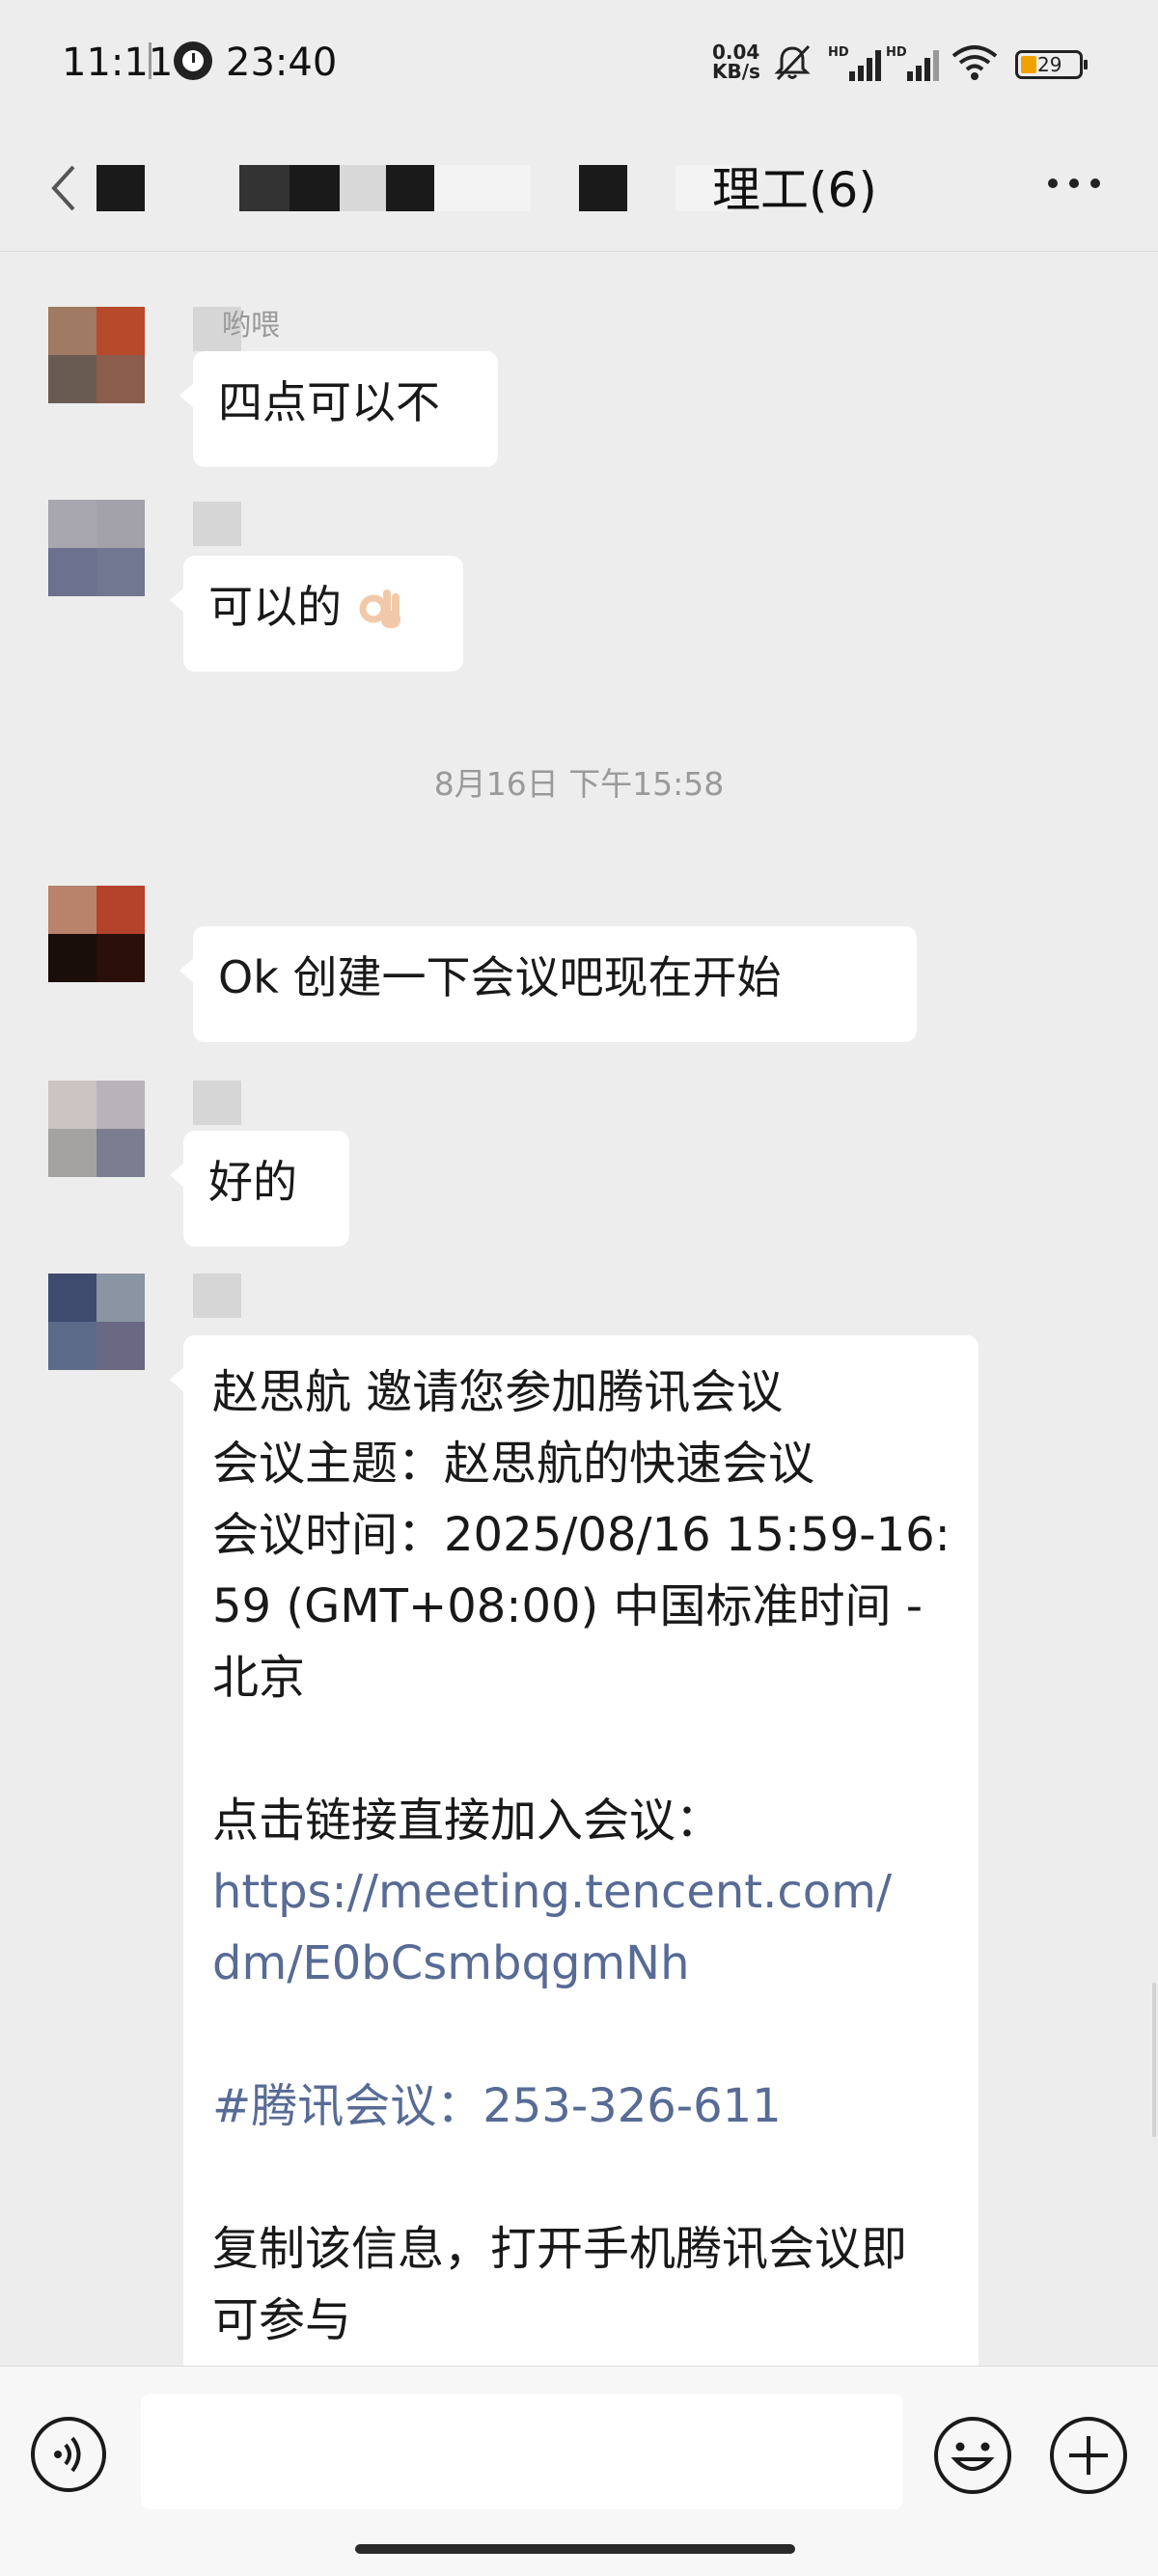 This screenshot has width=1158, height=2576. Describe the element at coordinates (1075, 188) in the screenshot. I see `more-options-icon` at that location.